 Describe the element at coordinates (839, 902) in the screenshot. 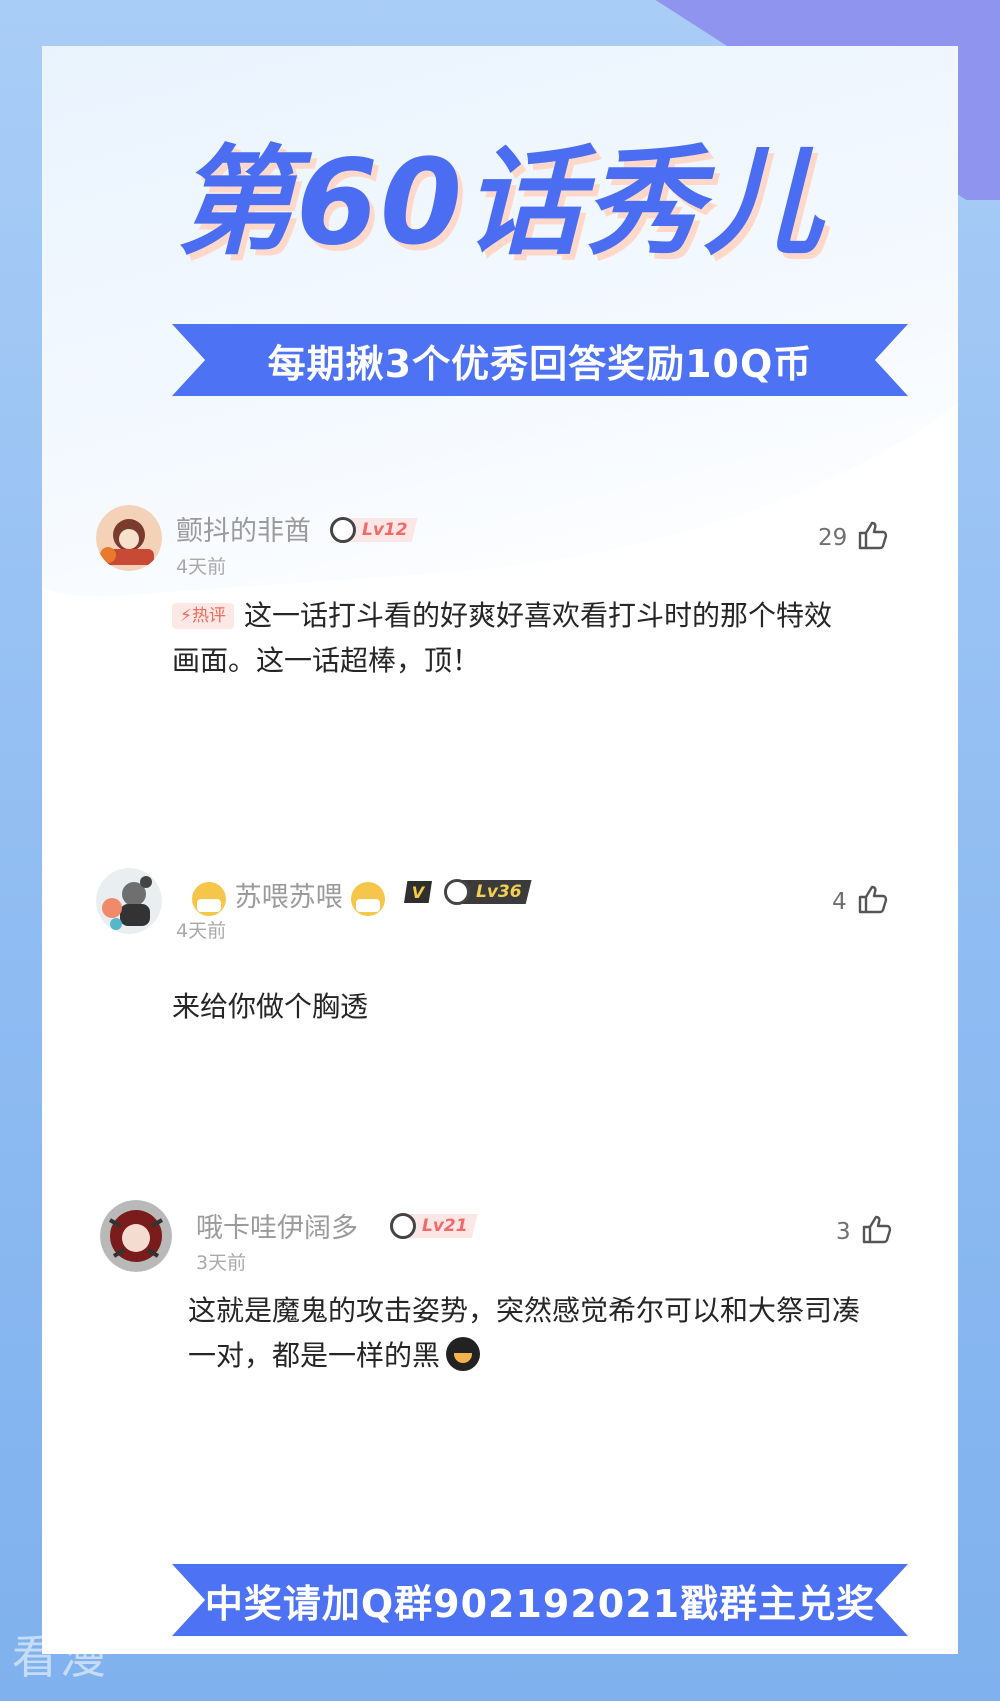

I see `like-count: 4` at that location.